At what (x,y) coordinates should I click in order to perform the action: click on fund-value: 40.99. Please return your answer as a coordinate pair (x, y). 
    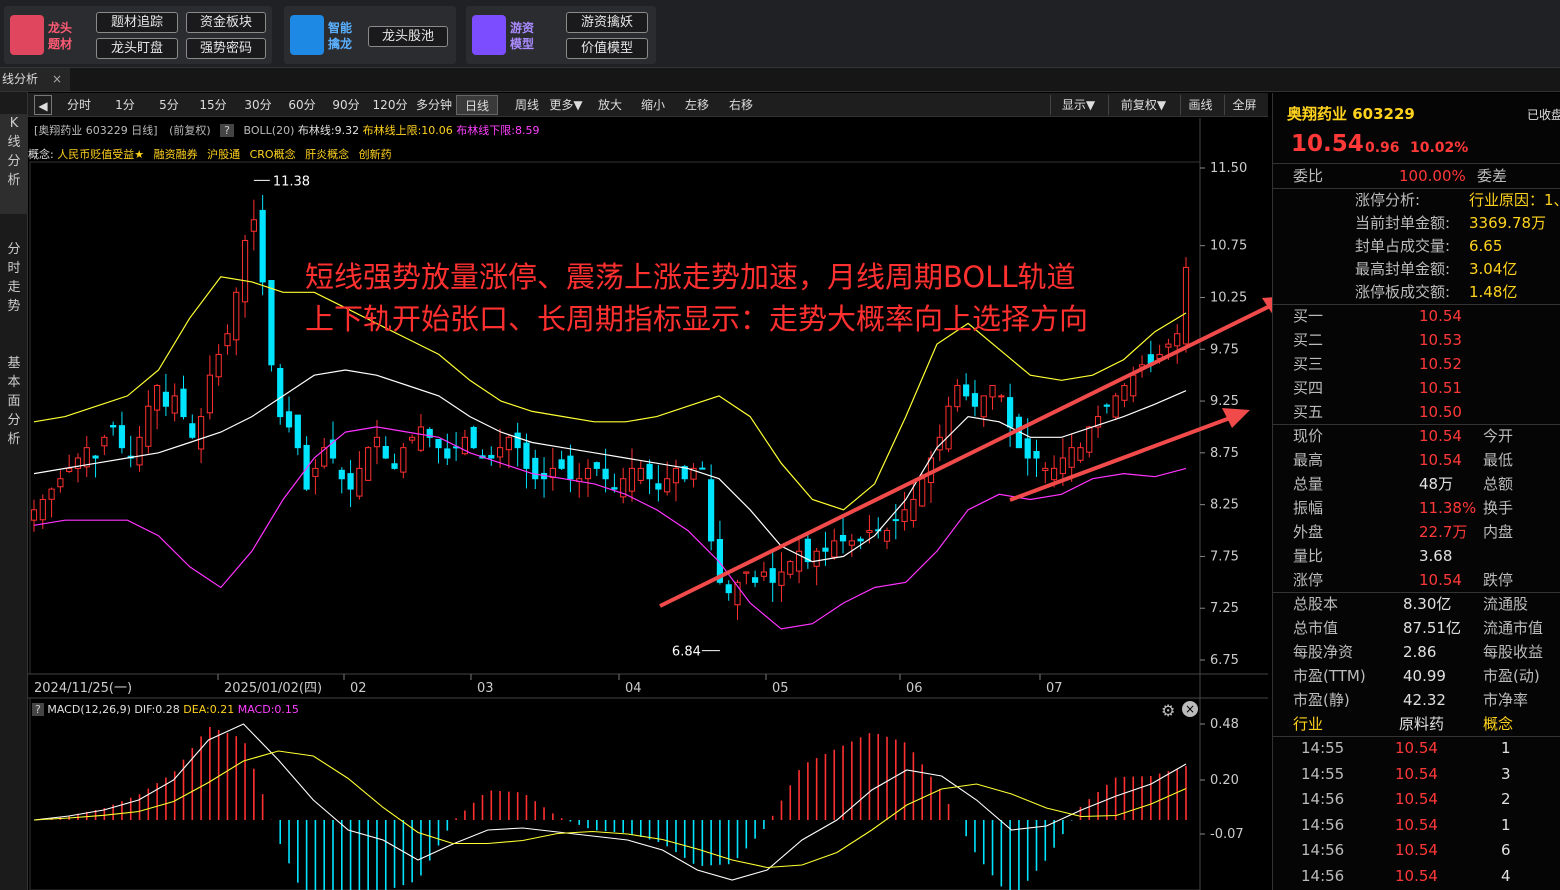
    Looking at the image, I should click on (1424, 676).